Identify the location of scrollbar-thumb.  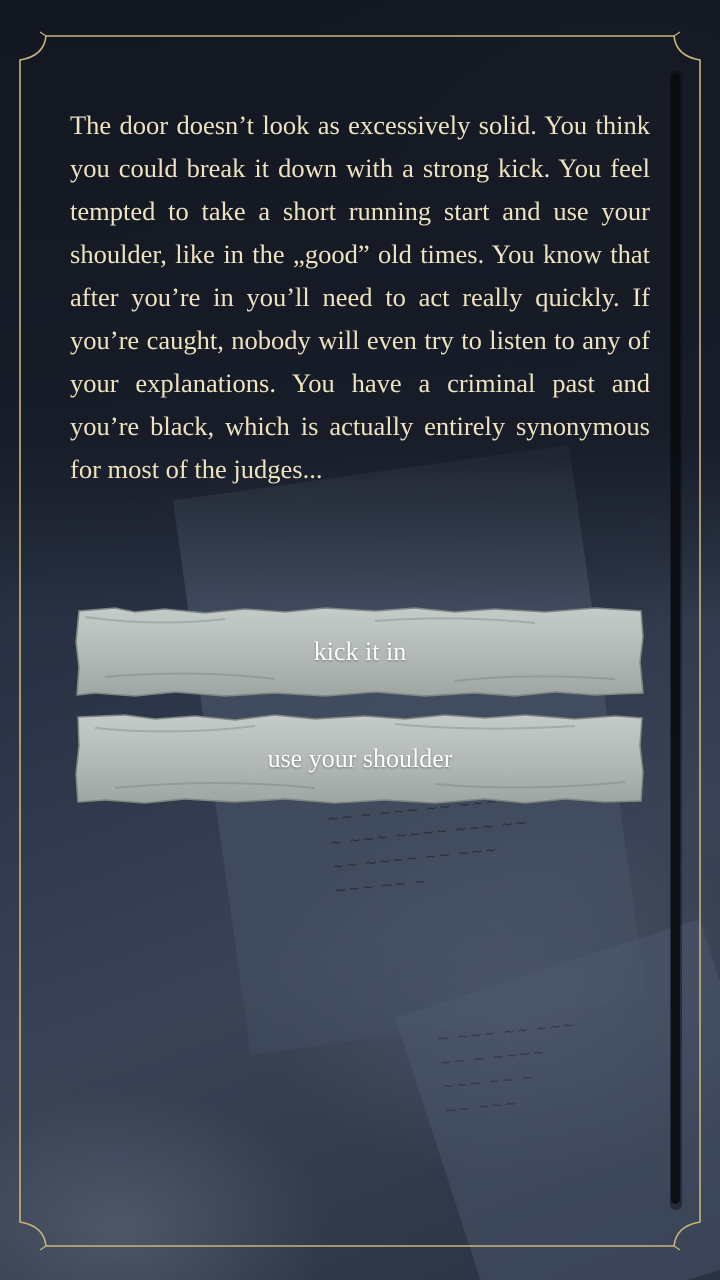
(675, 639).